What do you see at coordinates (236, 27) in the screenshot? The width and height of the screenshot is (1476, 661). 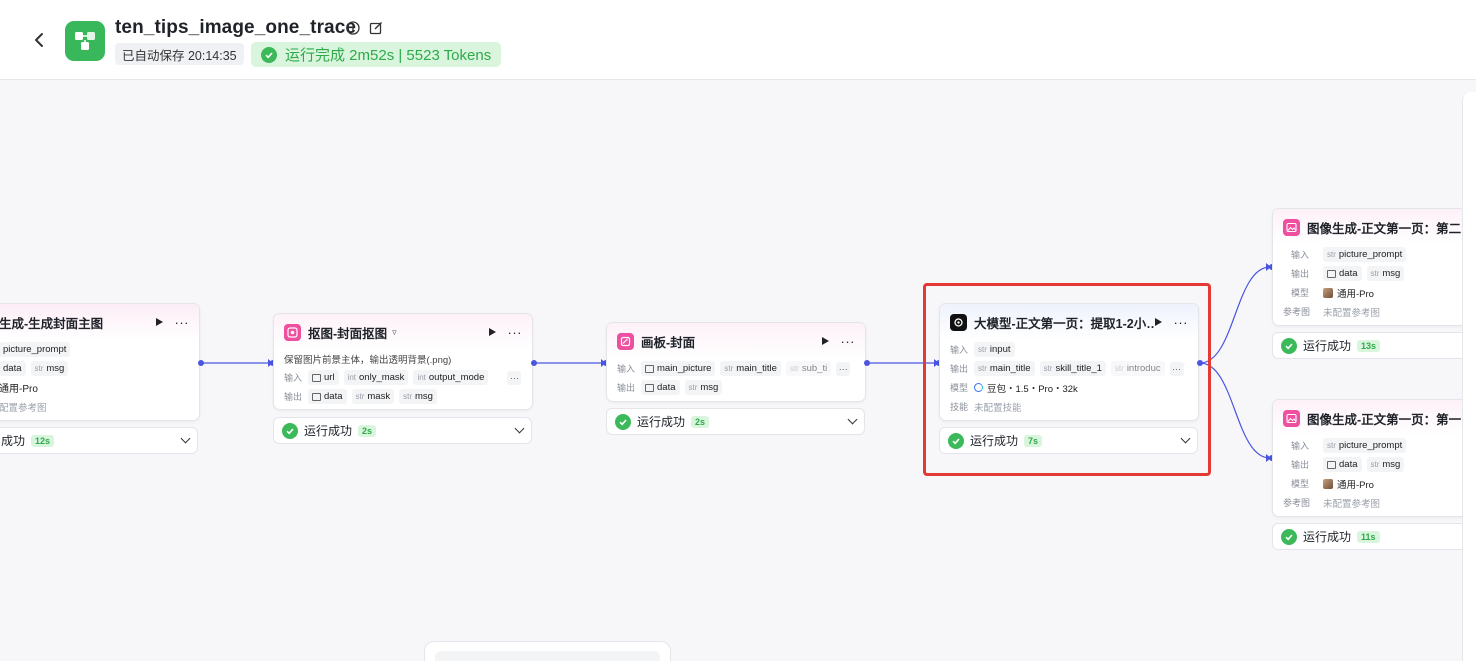 I see `app-title: ten_tips_image_one_trace` at bounding box center [236, 27].